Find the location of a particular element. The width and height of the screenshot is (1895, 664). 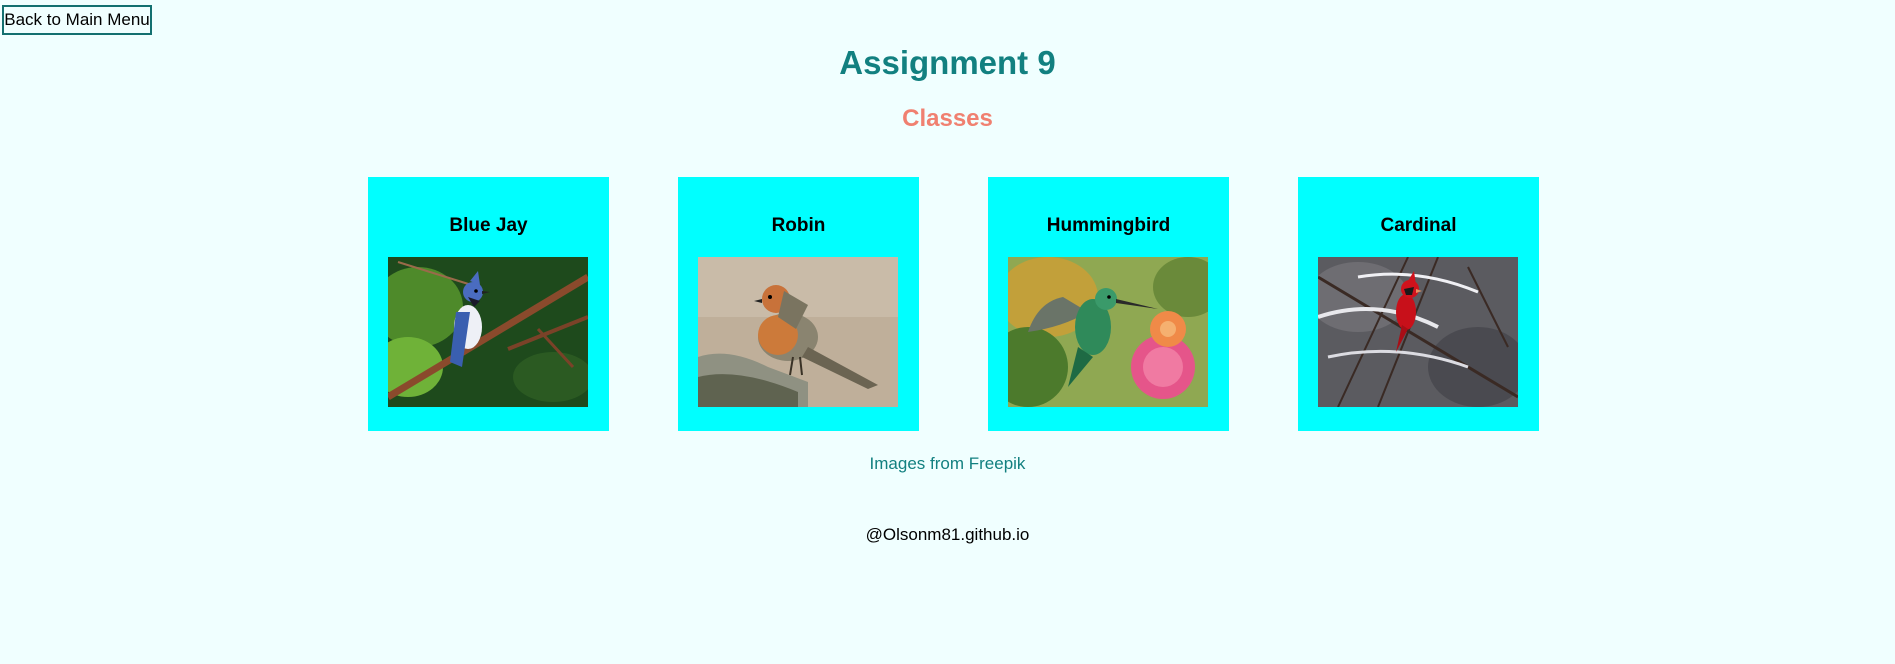

page-title: Assignment 9 is located at coordinates (947, 62).